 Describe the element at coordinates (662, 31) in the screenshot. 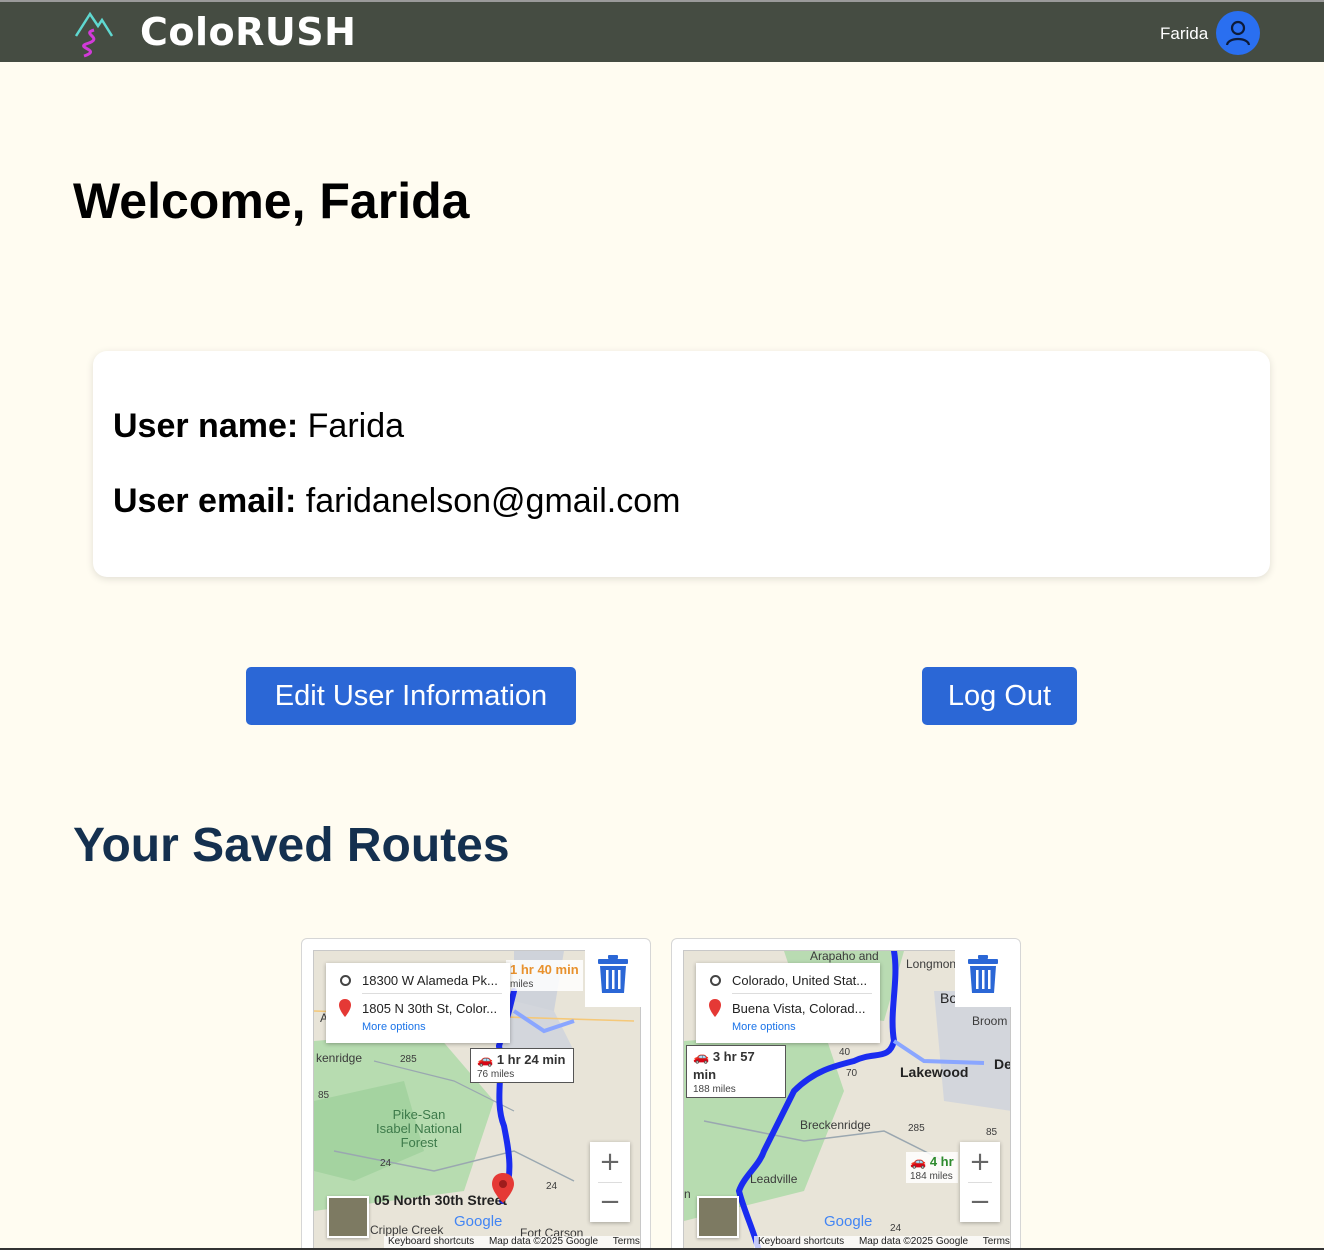

I see `top-navbar: ColoRUSH Farida` at that location.